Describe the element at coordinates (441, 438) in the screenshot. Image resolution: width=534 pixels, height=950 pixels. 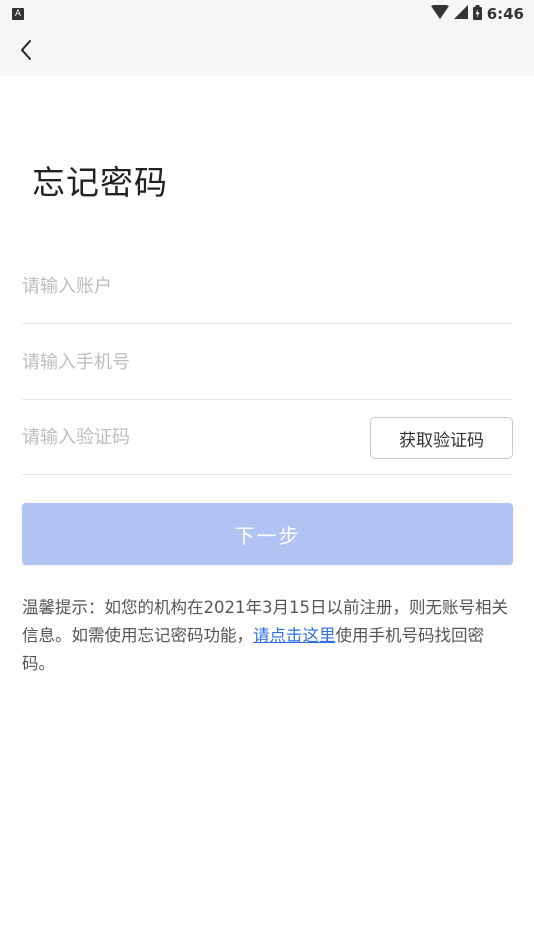
I see `get-code-button: 获取验证码` at that location.